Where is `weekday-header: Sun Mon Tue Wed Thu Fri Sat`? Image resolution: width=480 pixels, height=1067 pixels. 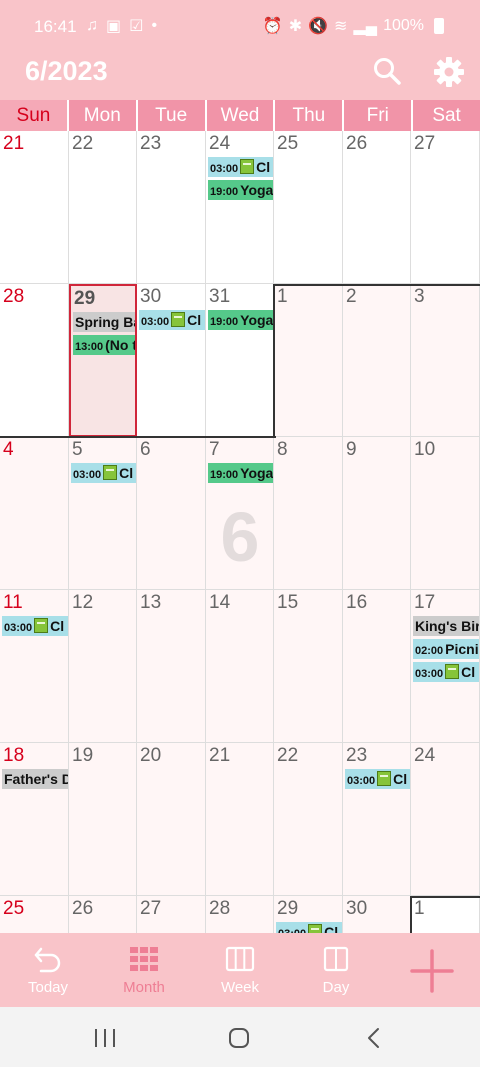 weekday-header: Sun Mon Tue Wed Thu Fri Sat is located at coordinates (240, 115).